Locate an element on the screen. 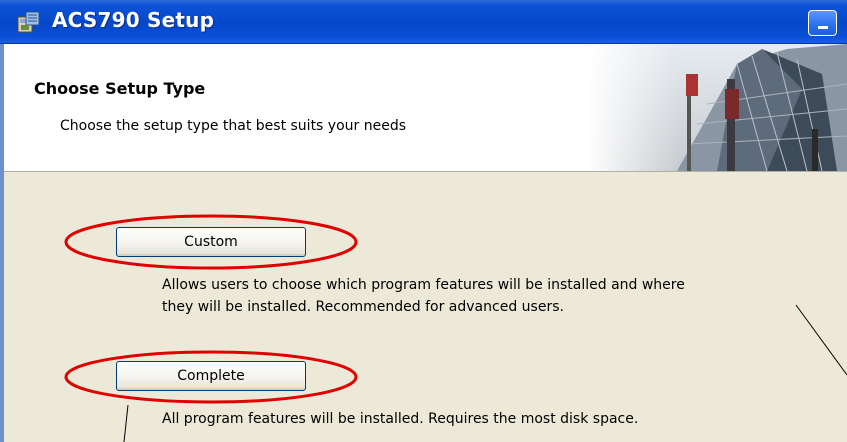  window-title: ACS790 Setup is located at coordinates (133, 20).